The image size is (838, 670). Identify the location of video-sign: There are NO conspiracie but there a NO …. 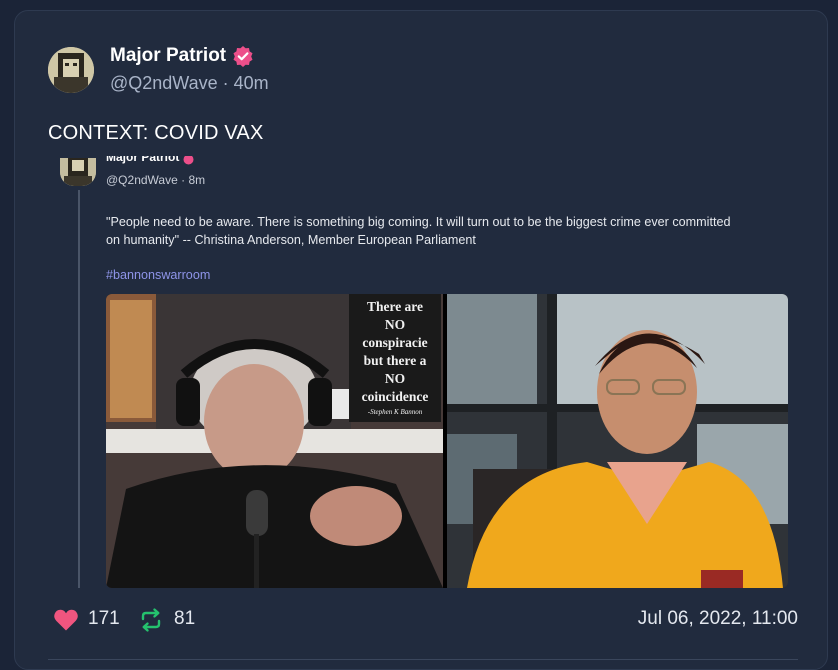
(395, 358).